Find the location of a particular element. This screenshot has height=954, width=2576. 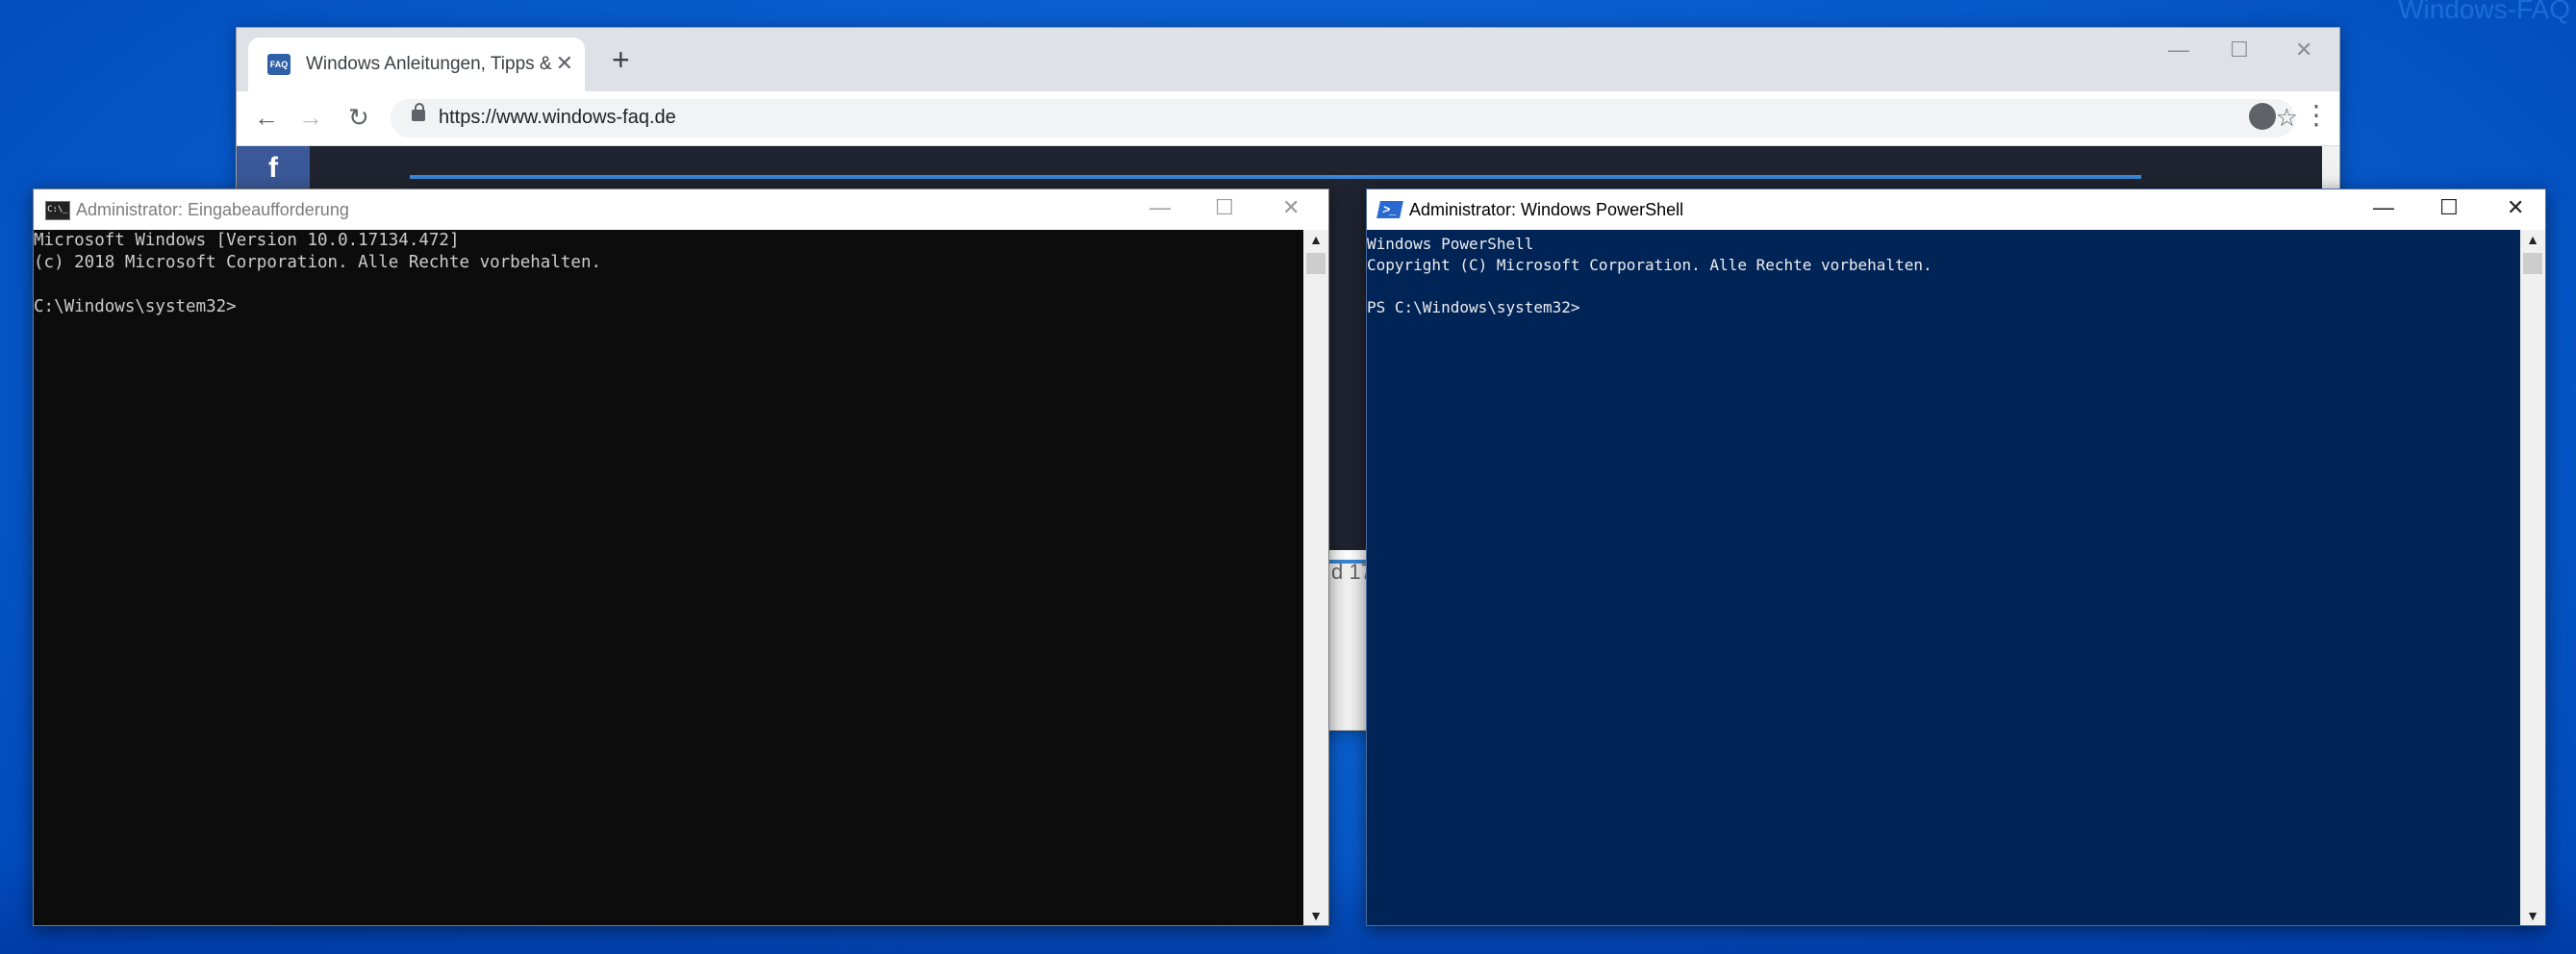

cmd-close-button: ✕ is located at coordinates (1291, 207).